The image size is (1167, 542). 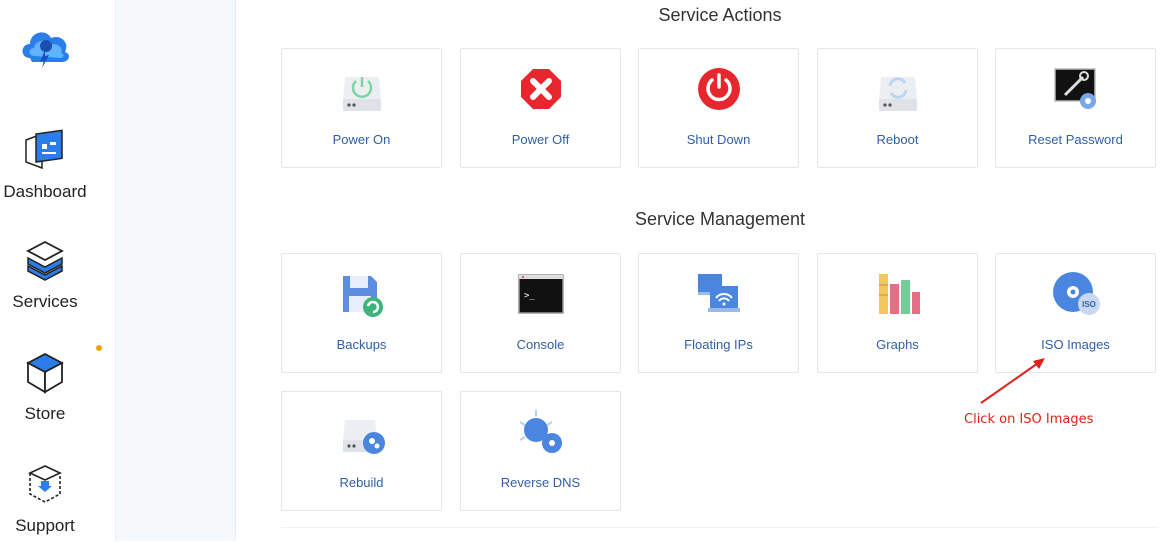 I want to click on card-label: Rebuild, so click(x=361, y=482).